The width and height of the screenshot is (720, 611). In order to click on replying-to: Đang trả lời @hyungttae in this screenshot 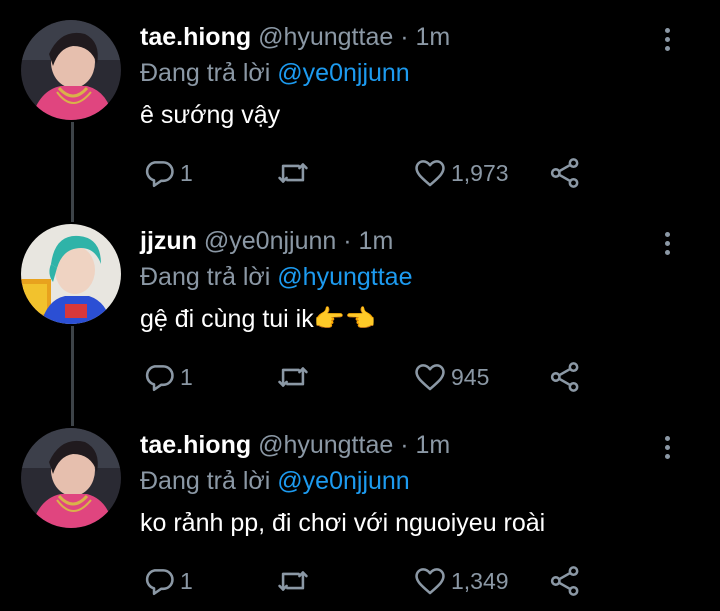, I will do `click(276, 277)`.